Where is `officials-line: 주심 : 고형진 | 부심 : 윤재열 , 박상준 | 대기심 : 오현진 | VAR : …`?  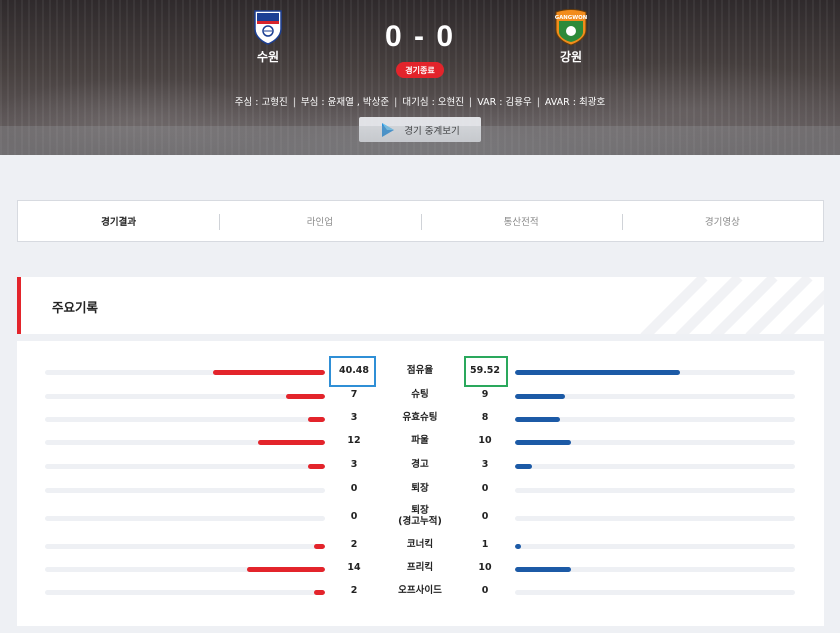
officials-line: 주심 : 고형진 | 부심 : 윤재열 , 박상준 | 대기심 : 오현진 | VAR : … is located at coordinates (420, 102).